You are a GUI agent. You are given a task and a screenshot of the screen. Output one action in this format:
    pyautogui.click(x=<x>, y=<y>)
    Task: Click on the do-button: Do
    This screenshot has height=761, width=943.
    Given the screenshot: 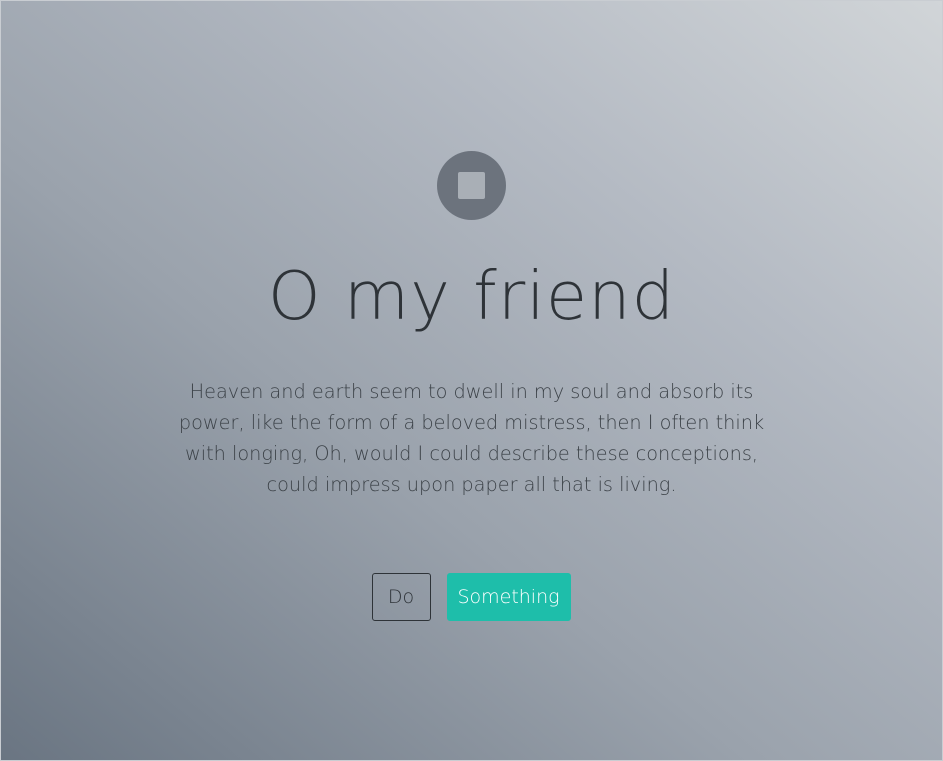 What is the action you would take?
    pyautogui.click(x=401, y=596)
    